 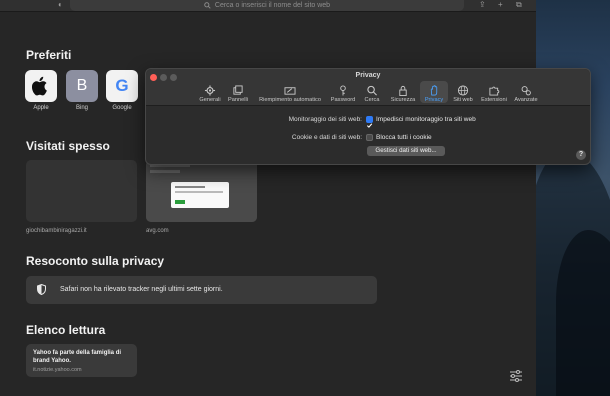 I want to click on address-bar: Cerca o inserisci il nome del sito web, so click(x=267, y=5).